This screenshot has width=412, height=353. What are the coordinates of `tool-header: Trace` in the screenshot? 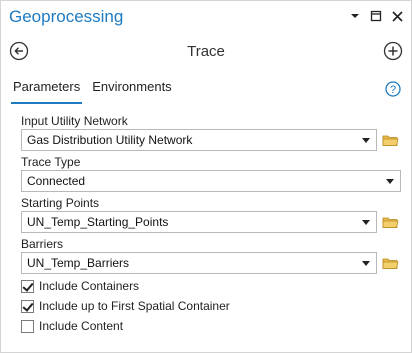 It's located at (206, 52).